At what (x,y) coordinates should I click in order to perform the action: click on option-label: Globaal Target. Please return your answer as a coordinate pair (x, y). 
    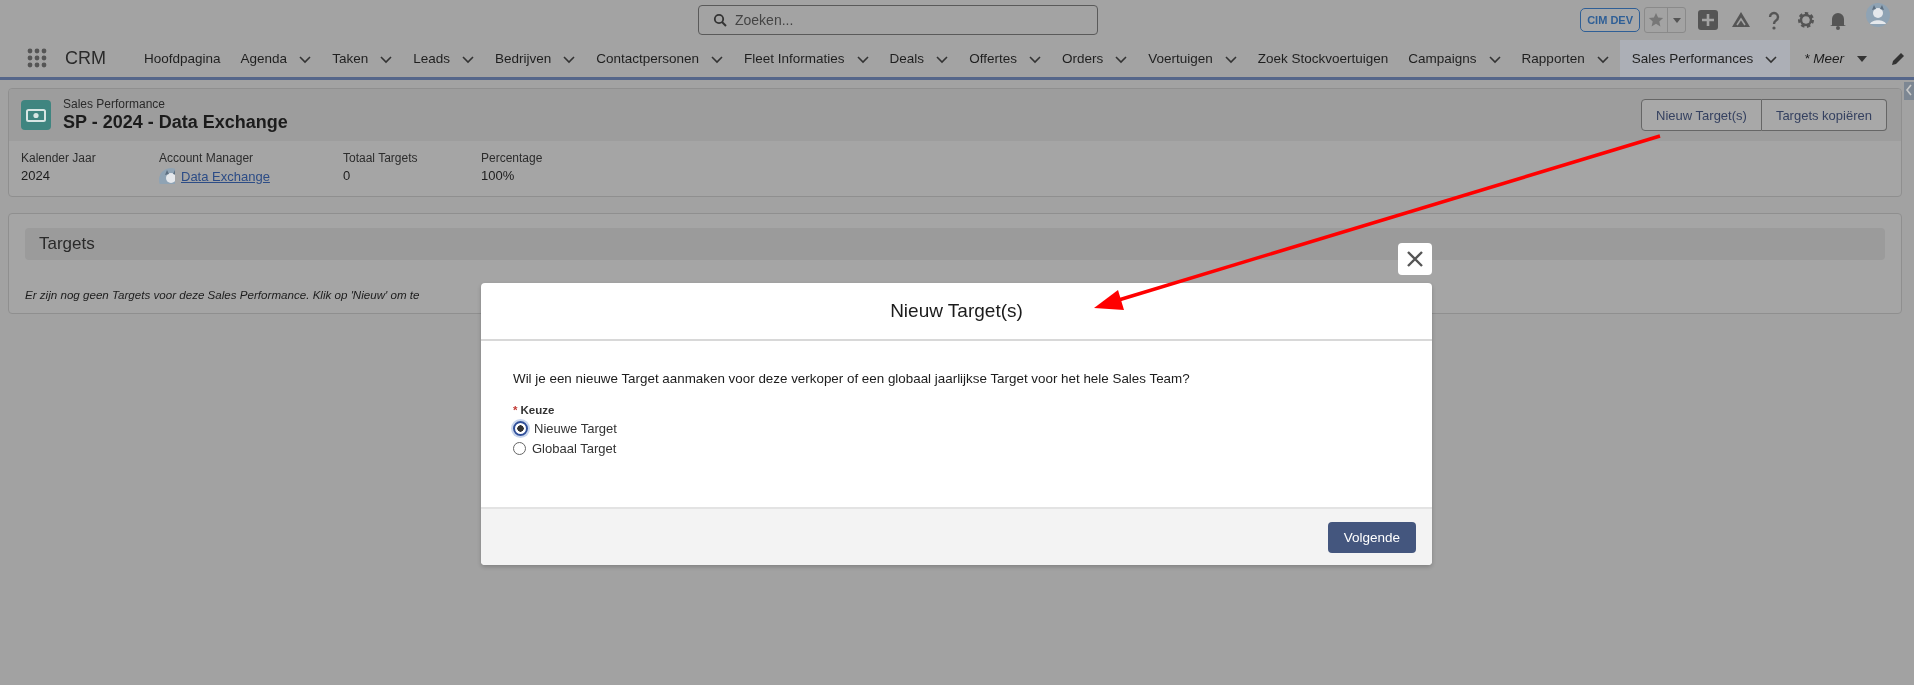
    Looking at the image, I should click on (574, 448).